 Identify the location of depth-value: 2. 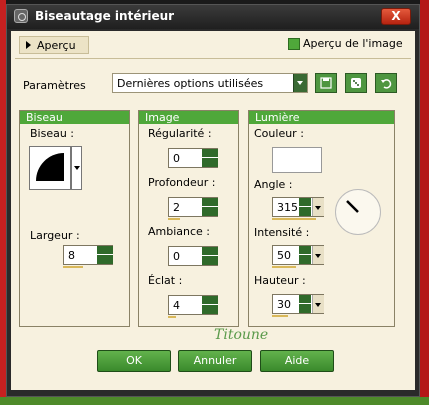
(176, 207).